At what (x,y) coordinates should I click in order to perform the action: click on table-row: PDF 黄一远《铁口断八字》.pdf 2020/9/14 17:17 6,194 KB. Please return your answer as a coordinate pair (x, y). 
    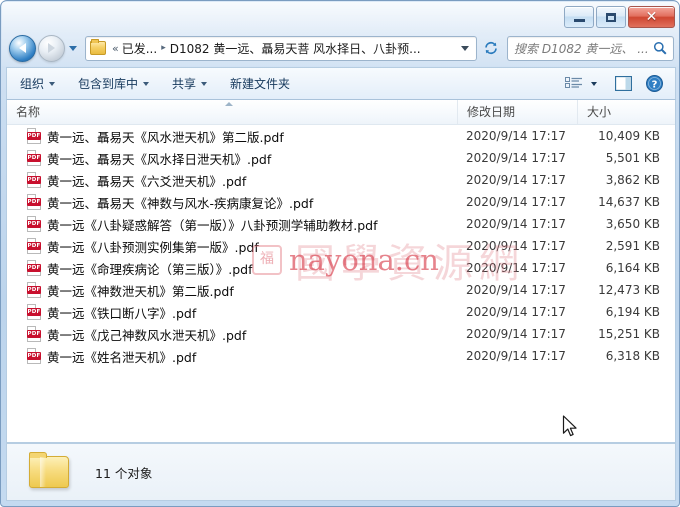
    Looking at the image, I should click on (341, 312).